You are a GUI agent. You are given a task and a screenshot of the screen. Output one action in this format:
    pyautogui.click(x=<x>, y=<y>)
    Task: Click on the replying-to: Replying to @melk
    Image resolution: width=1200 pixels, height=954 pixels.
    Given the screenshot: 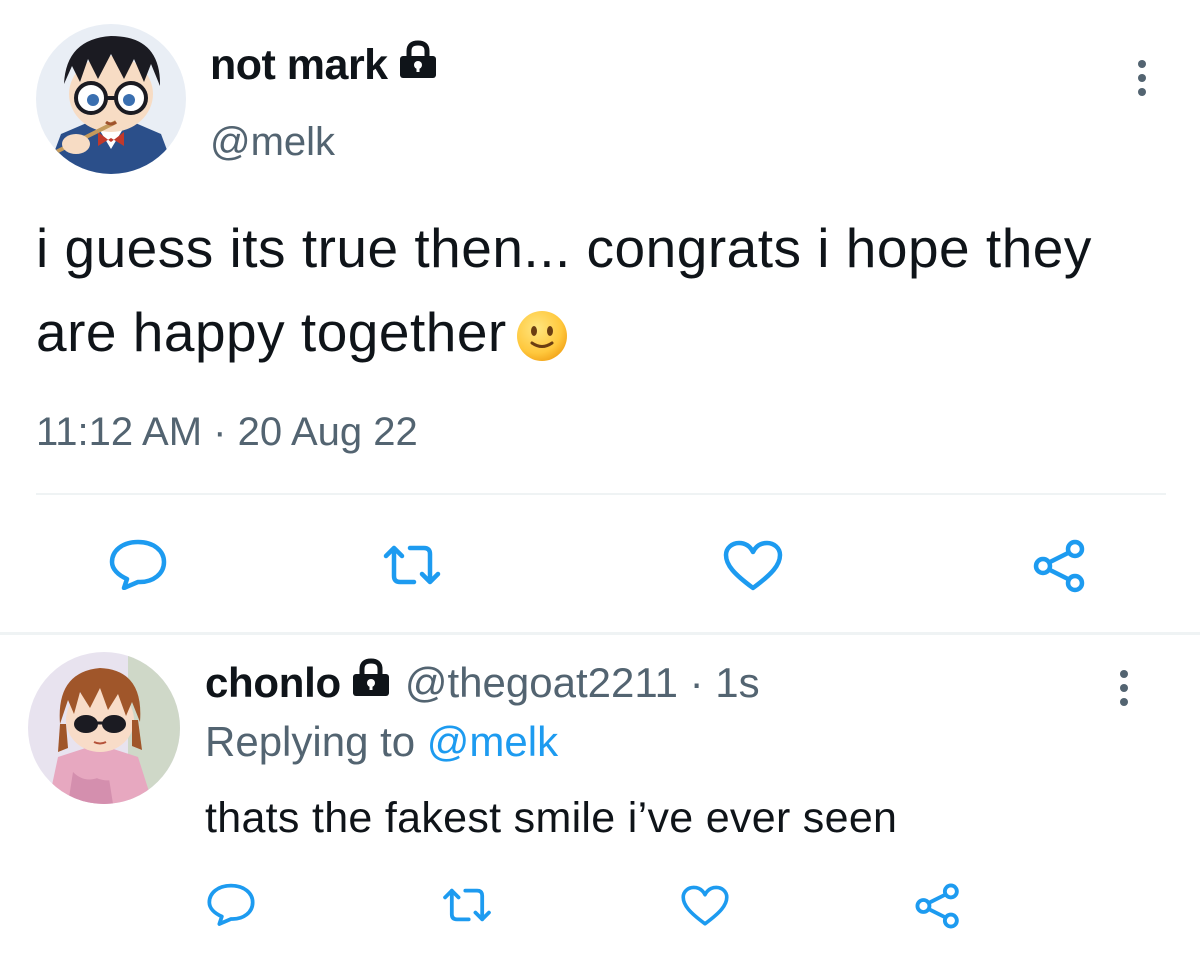 What is the action you would take?
    pyautogui.click(x=381, y=742)
    